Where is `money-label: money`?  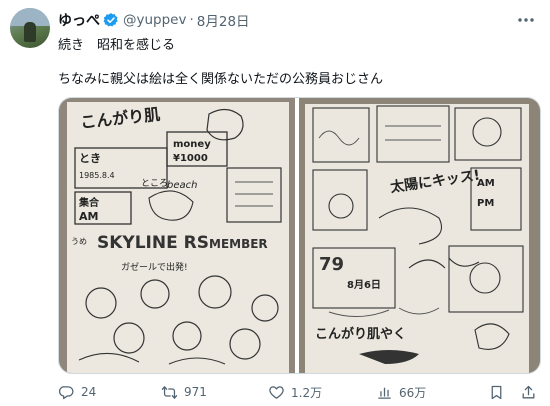
money-label: money is located at coordinates (192, 144).